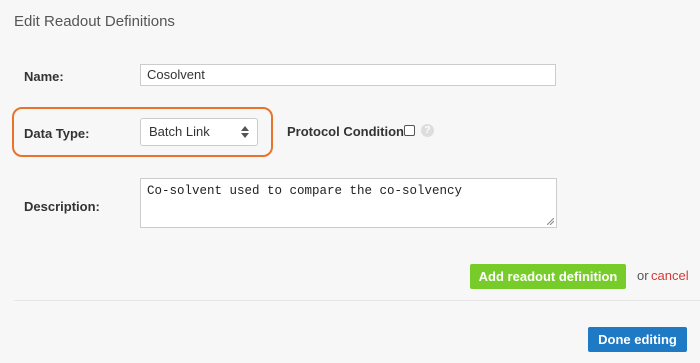 This screenshot has width=700, height=363. I want to click on data-type-select: Batch Link, so click(199, 132).